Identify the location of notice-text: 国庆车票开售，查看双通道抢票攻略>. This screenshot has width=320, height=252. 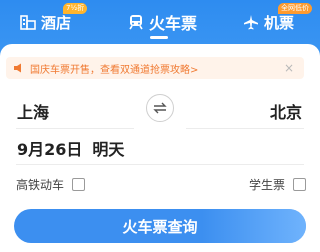
(114, 70).